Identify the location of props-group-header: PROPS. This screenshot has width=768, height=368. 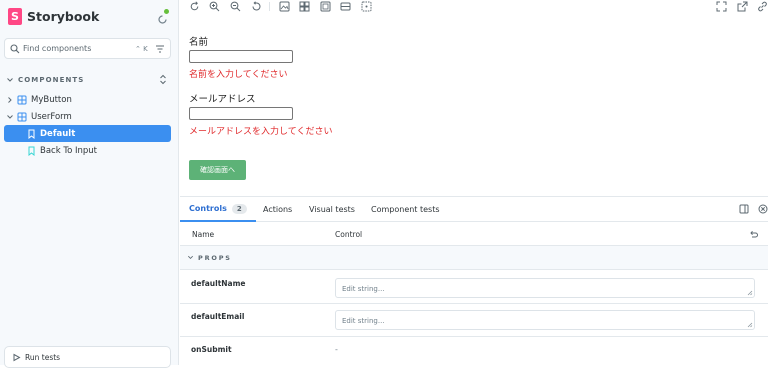
(474, 258).